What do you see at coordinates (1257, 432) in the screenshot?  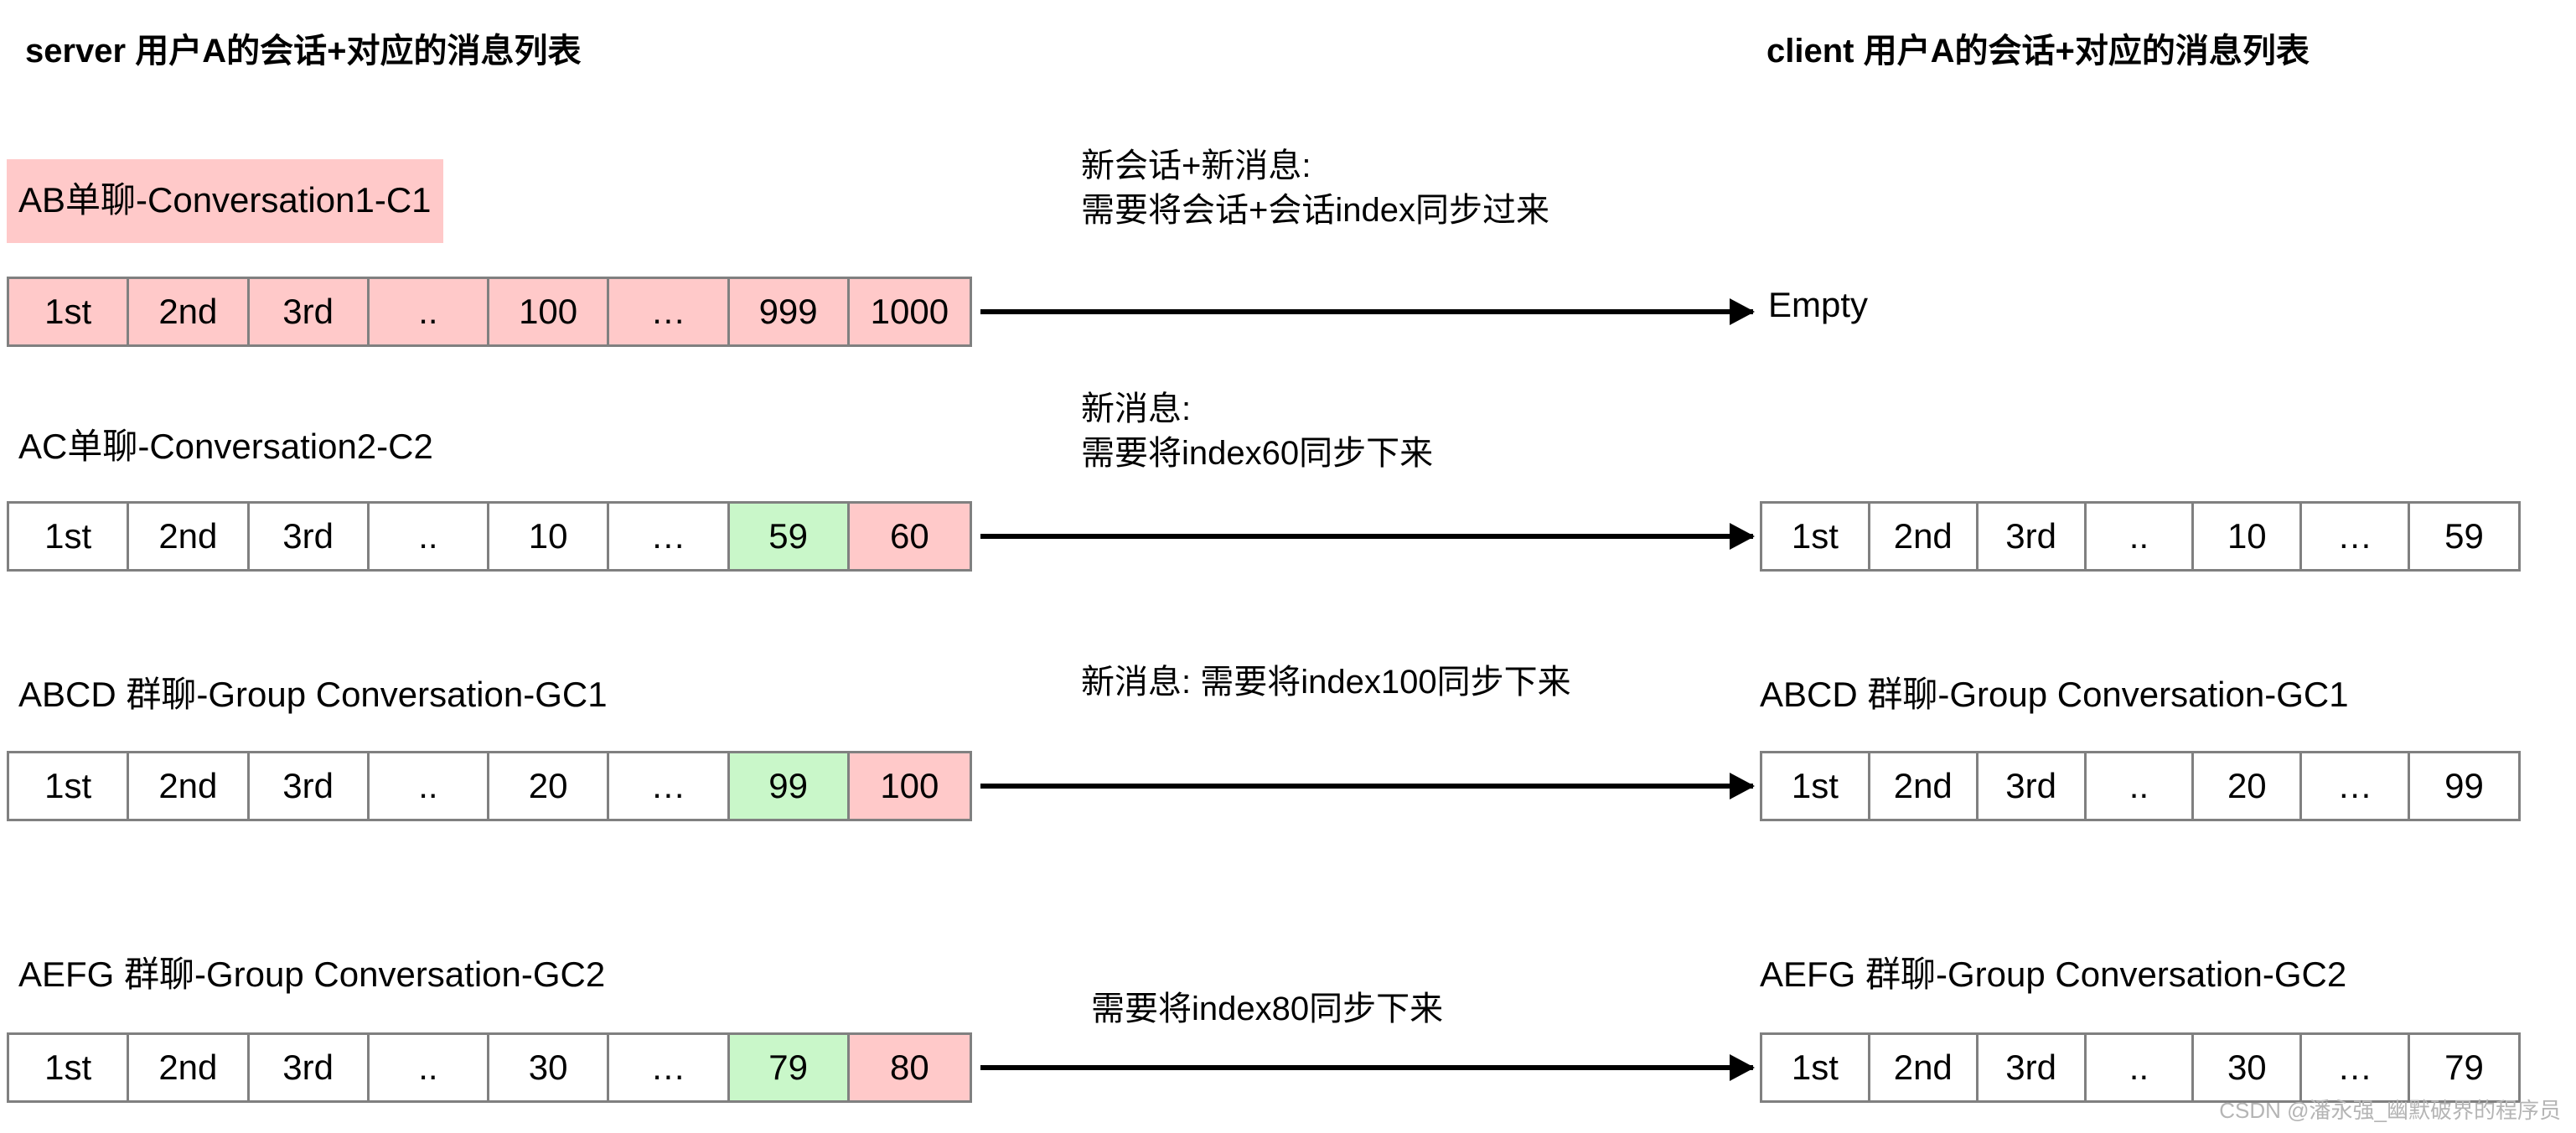 I see `sync-annotation: 新消息: 需要将index60同步下来` at bounding box center [1257, 432].